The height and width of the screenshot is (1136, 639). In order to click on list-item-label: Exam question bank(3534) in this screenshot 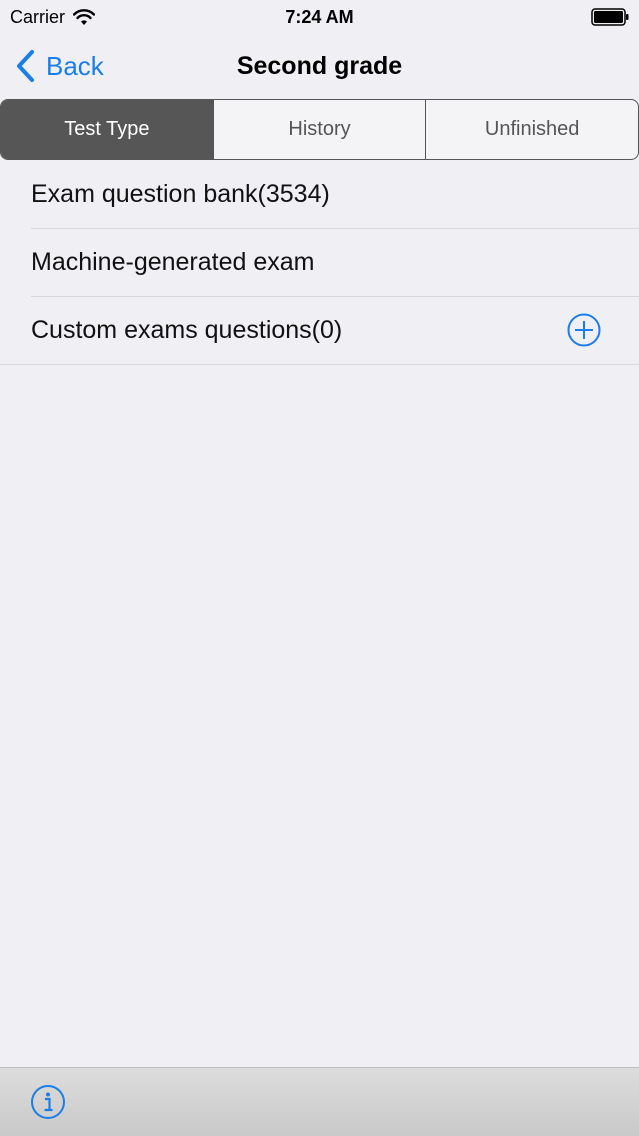, I will do `click(180, 193)`.